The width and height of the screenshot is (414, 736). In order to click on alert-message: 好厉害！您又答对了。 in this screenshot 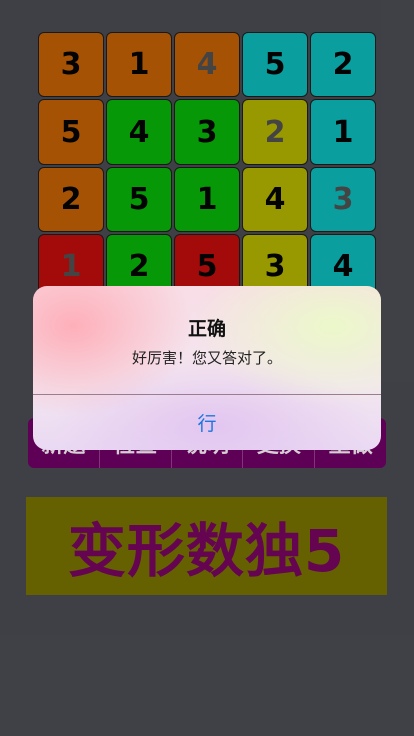, I will do `click(206, 358)`.